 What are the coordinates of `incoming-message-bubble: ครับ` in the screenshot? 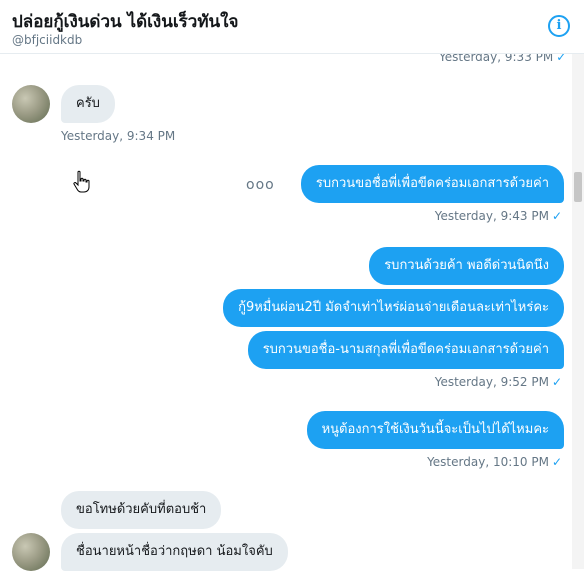 It's located at (88, 104).